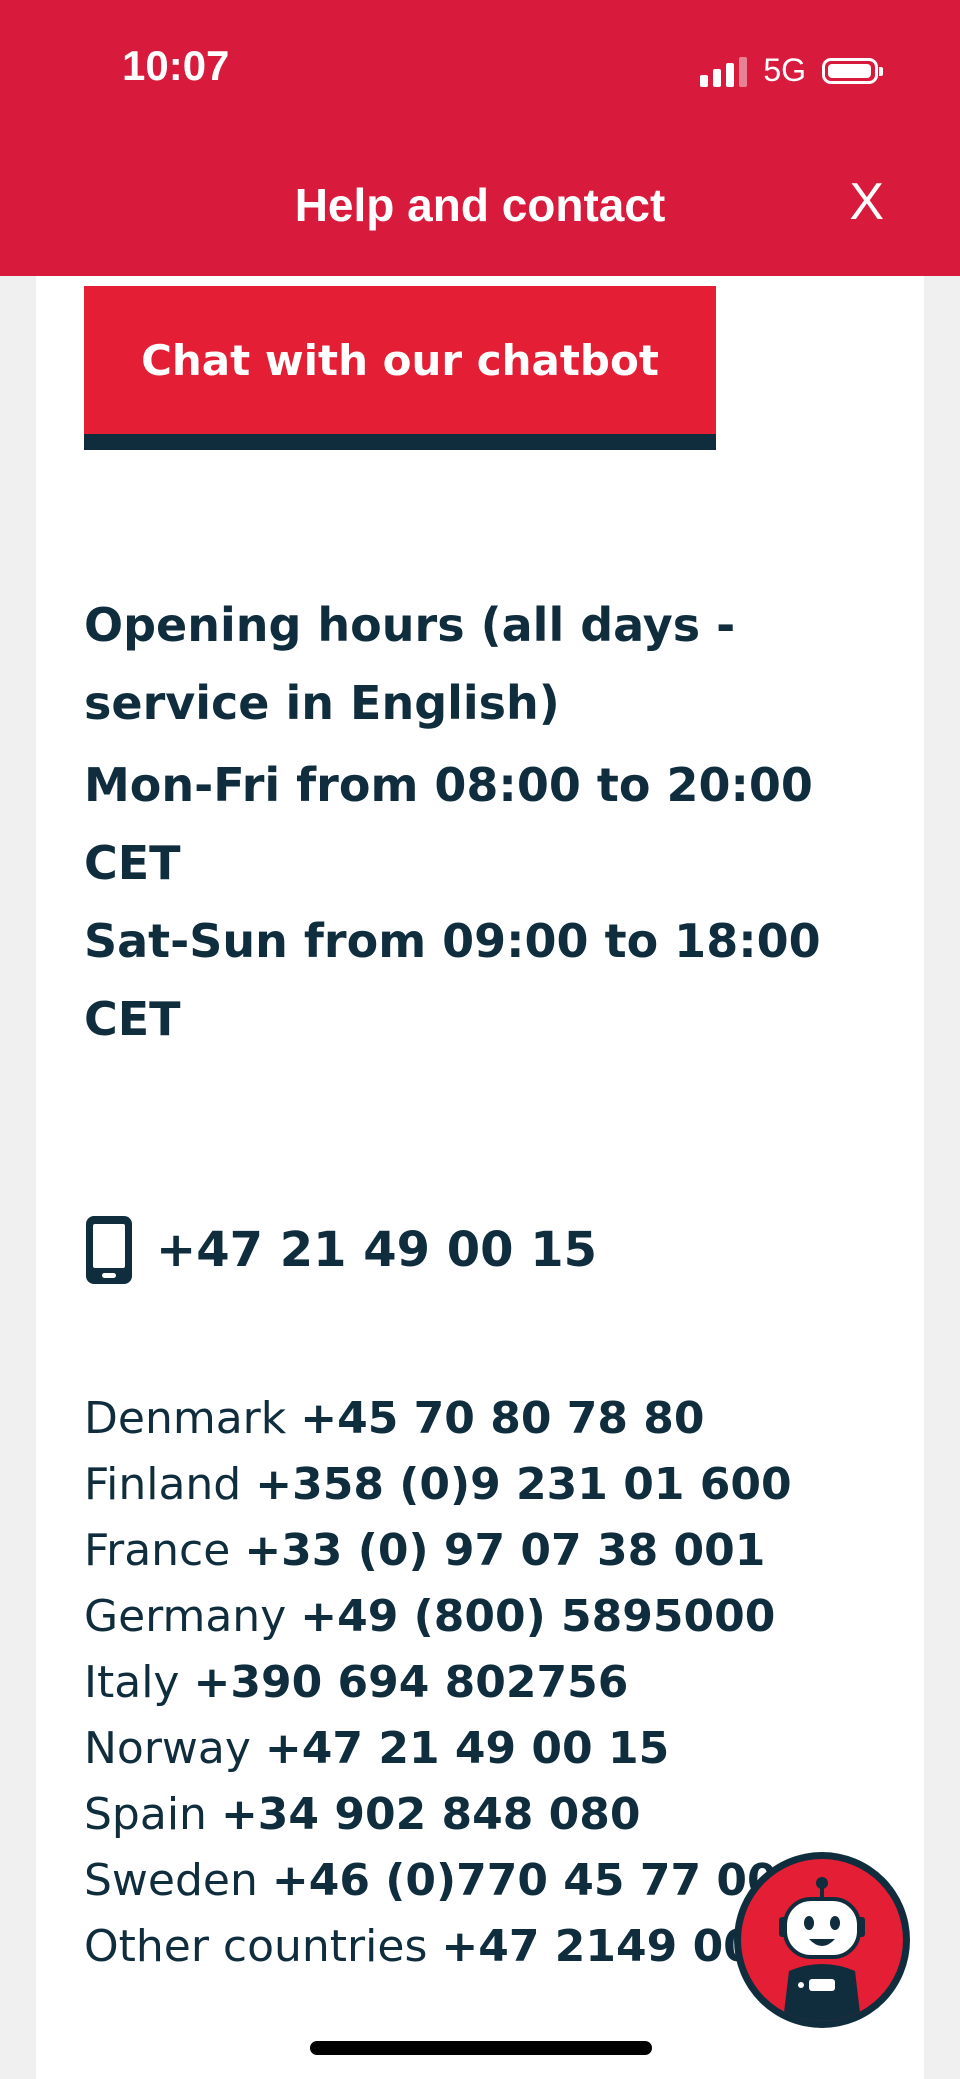 The height and width of the screenshot is (2079, 960). I want to click on network-type: 5G, so click(784, 70).